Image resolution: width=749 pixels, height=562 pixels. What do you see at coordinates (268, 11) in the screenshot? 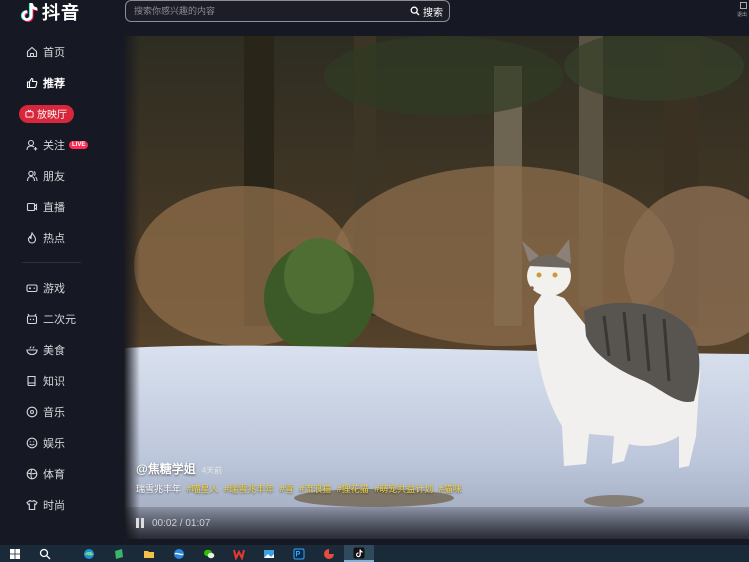
I see `search-input` at bounding box center [268, 11].